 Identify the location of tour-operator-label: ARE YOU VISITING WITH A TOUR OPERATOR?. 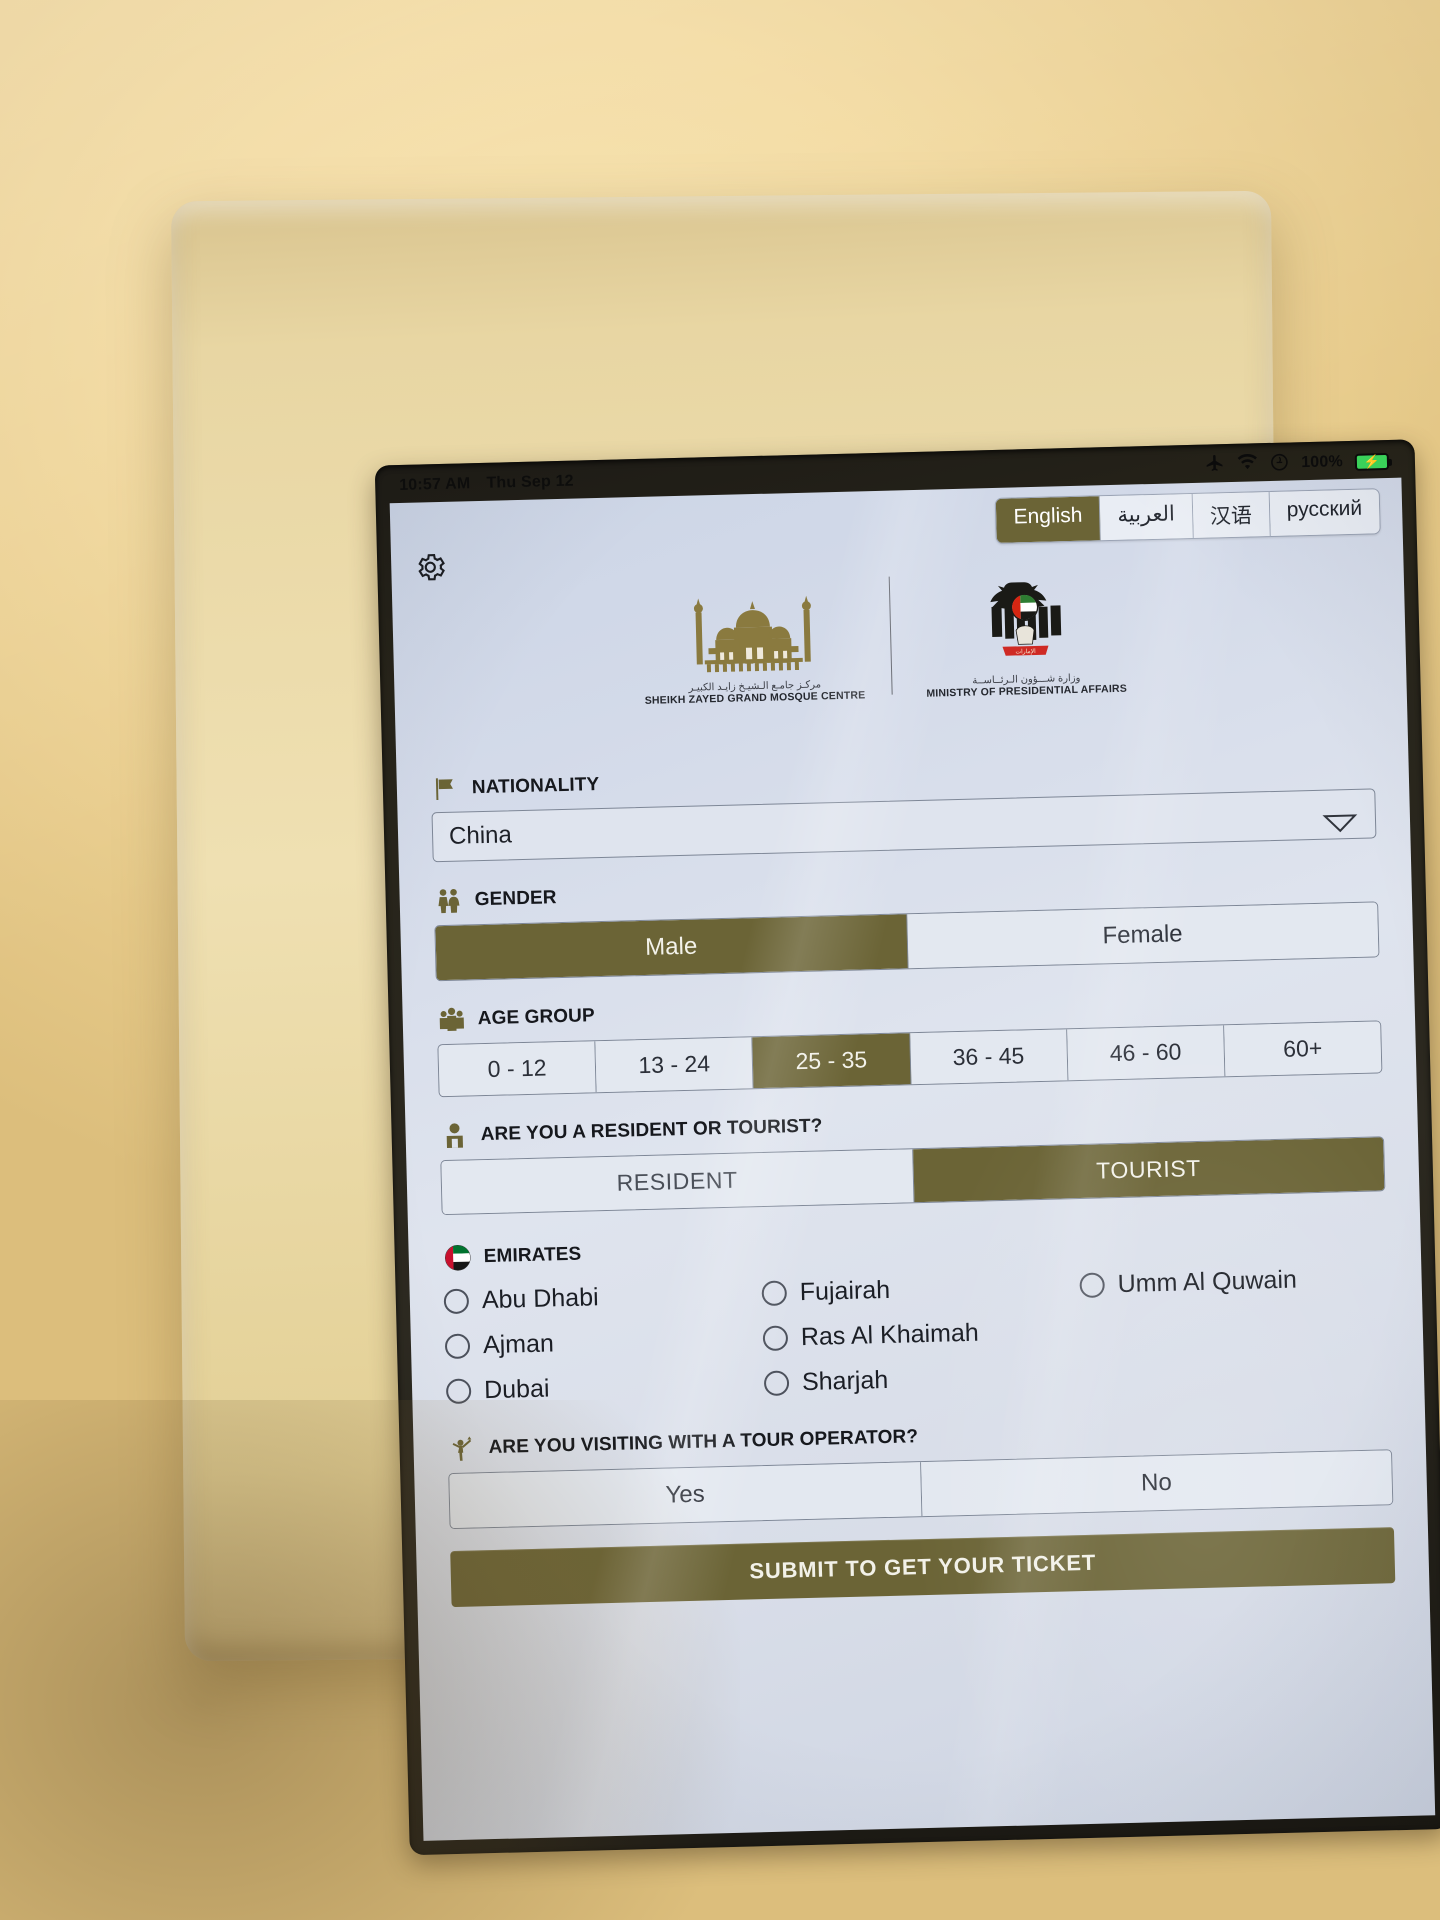
(703, 1442).